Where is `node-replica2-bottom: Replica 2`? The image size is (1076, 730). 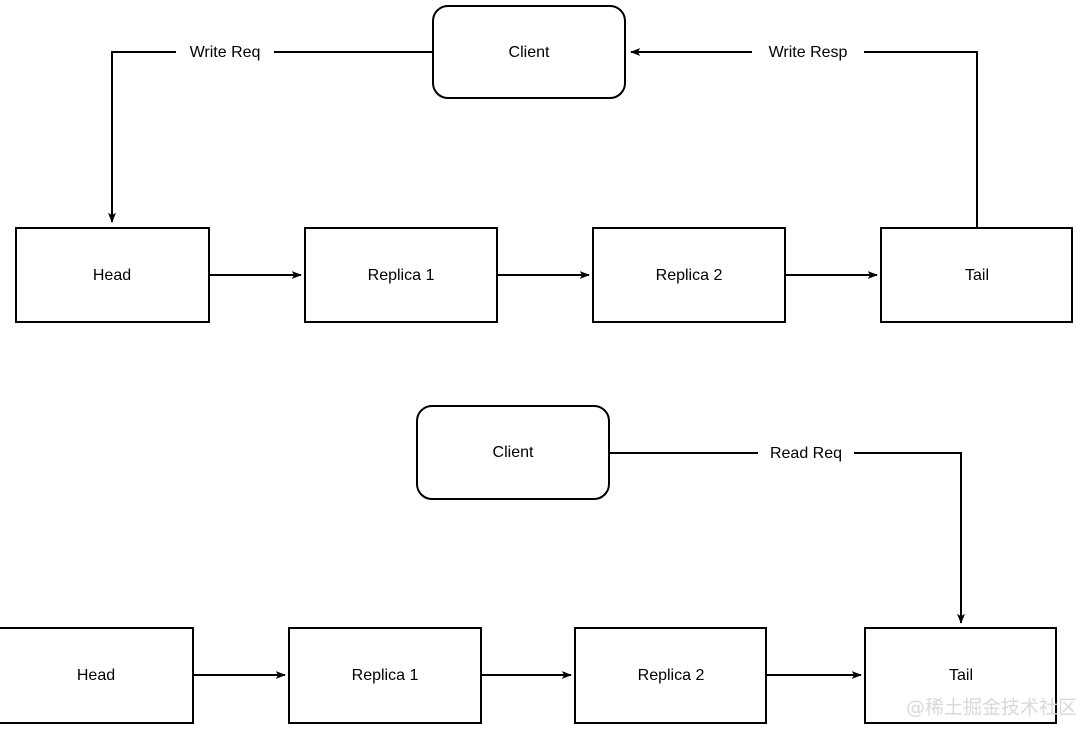
node-replica2-bottom: Replica 2 is located at coordinates (670, 675).